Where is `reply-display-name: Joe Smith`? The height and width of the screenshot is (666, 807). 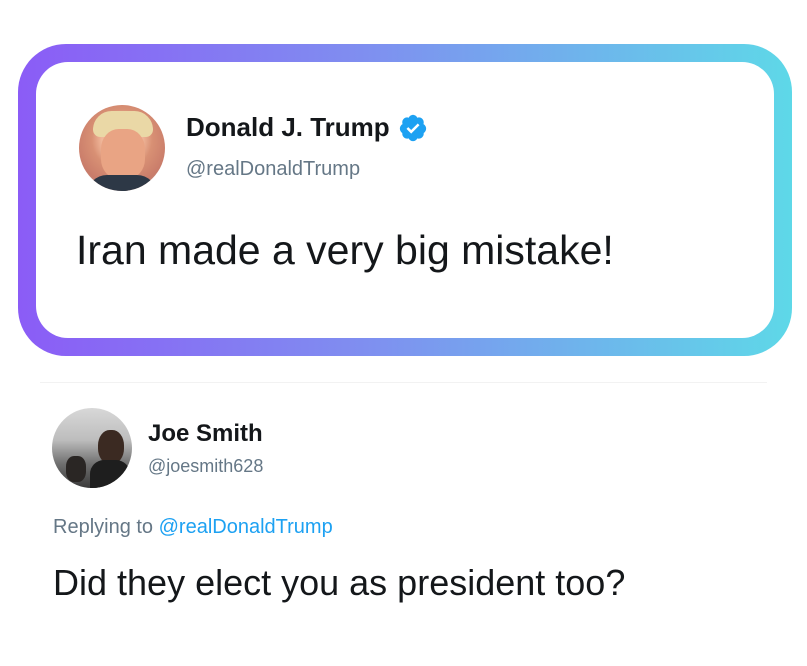 reply-display-name: Joe Smith is located at coordinates (205, 434).